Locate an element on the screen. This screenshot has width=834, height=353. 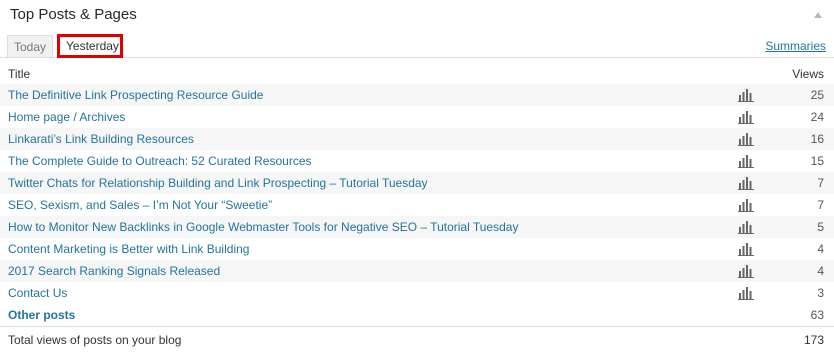
summaries-link: Summaries is located at coordinates (795, 46).